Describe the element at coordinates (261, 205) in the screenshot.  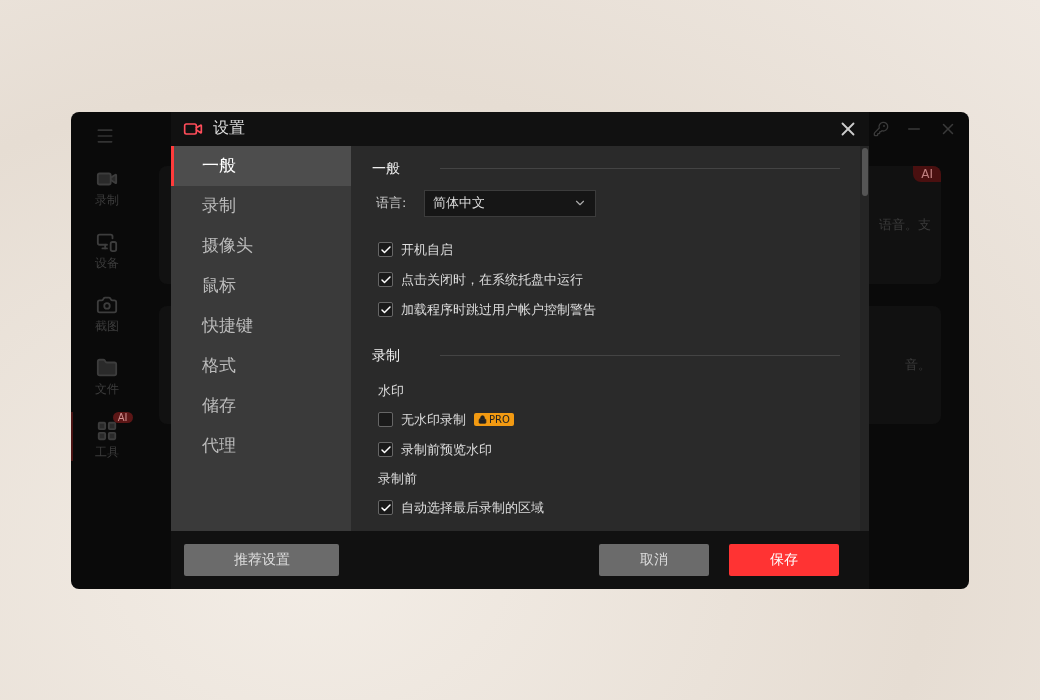
I see `nav-item: 录制` at that location.